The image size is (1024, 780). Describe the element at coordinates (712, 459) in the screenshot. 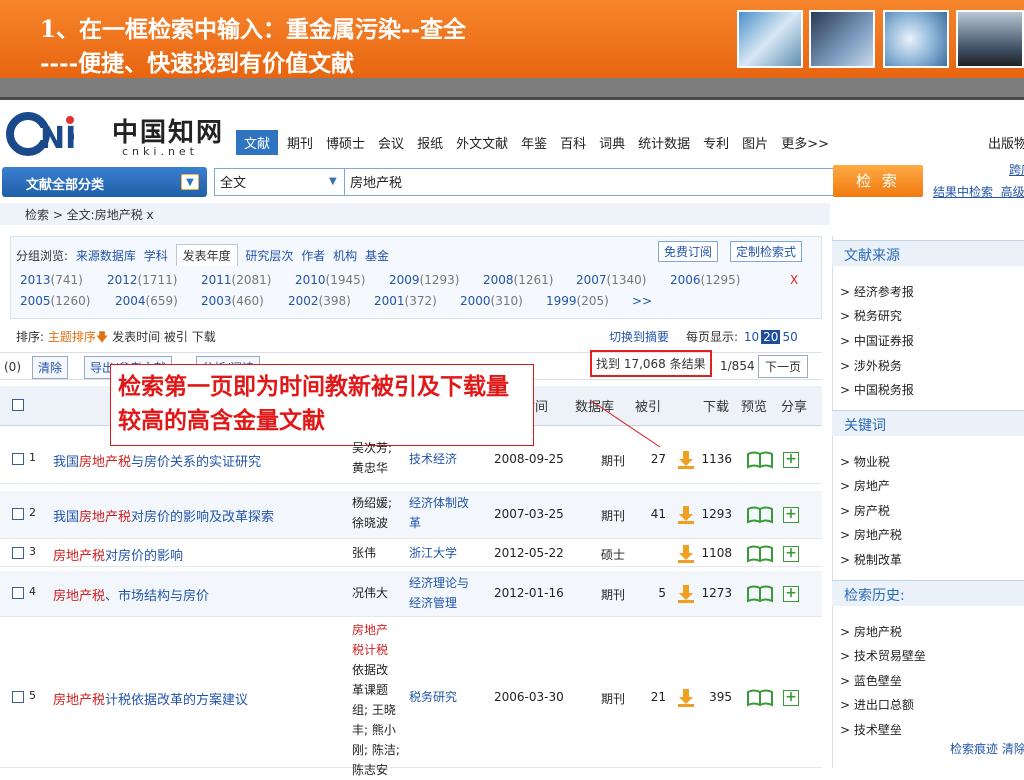

I see `result-download-count: 1136` at that location.